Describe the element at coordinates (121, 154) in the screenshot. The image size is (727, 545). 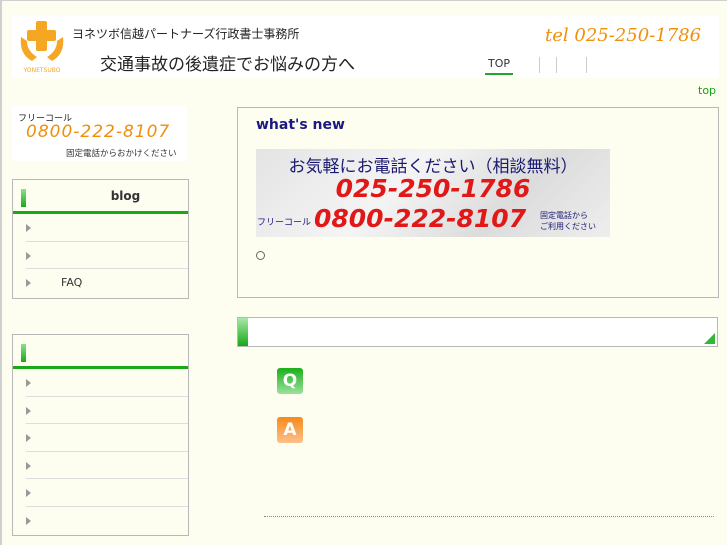
I see `freecall-note: 固定電話からおかけください` at that location.